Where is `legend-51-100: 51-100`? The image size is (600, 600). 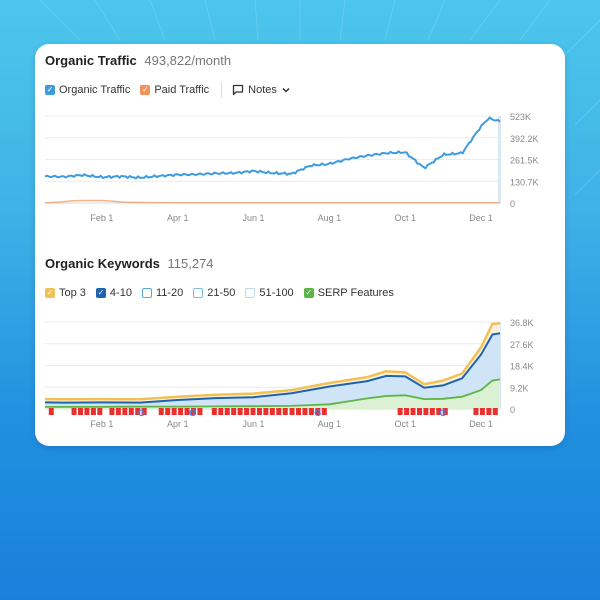
legend-51-100: 51-100 is located at coordinates (269, 293).